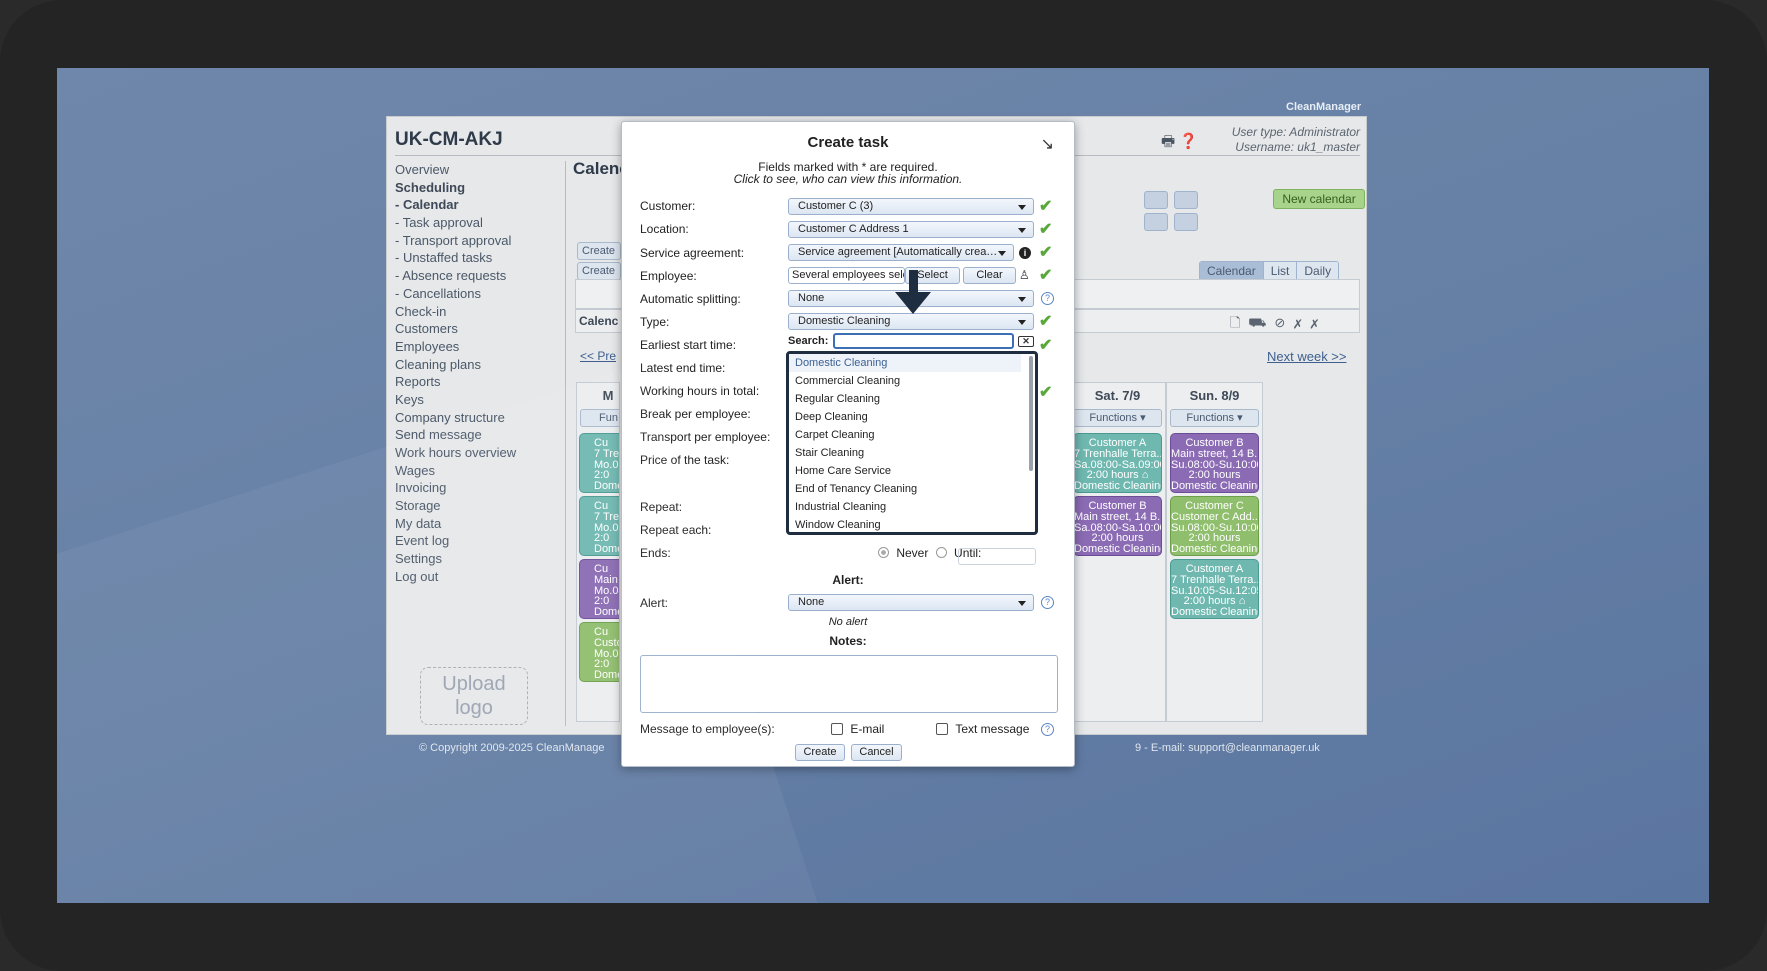  What do you see at coordinates (475, 559) in the screenshot?
I see `sidebar-item: Settings` at bounding box center [475, 559].